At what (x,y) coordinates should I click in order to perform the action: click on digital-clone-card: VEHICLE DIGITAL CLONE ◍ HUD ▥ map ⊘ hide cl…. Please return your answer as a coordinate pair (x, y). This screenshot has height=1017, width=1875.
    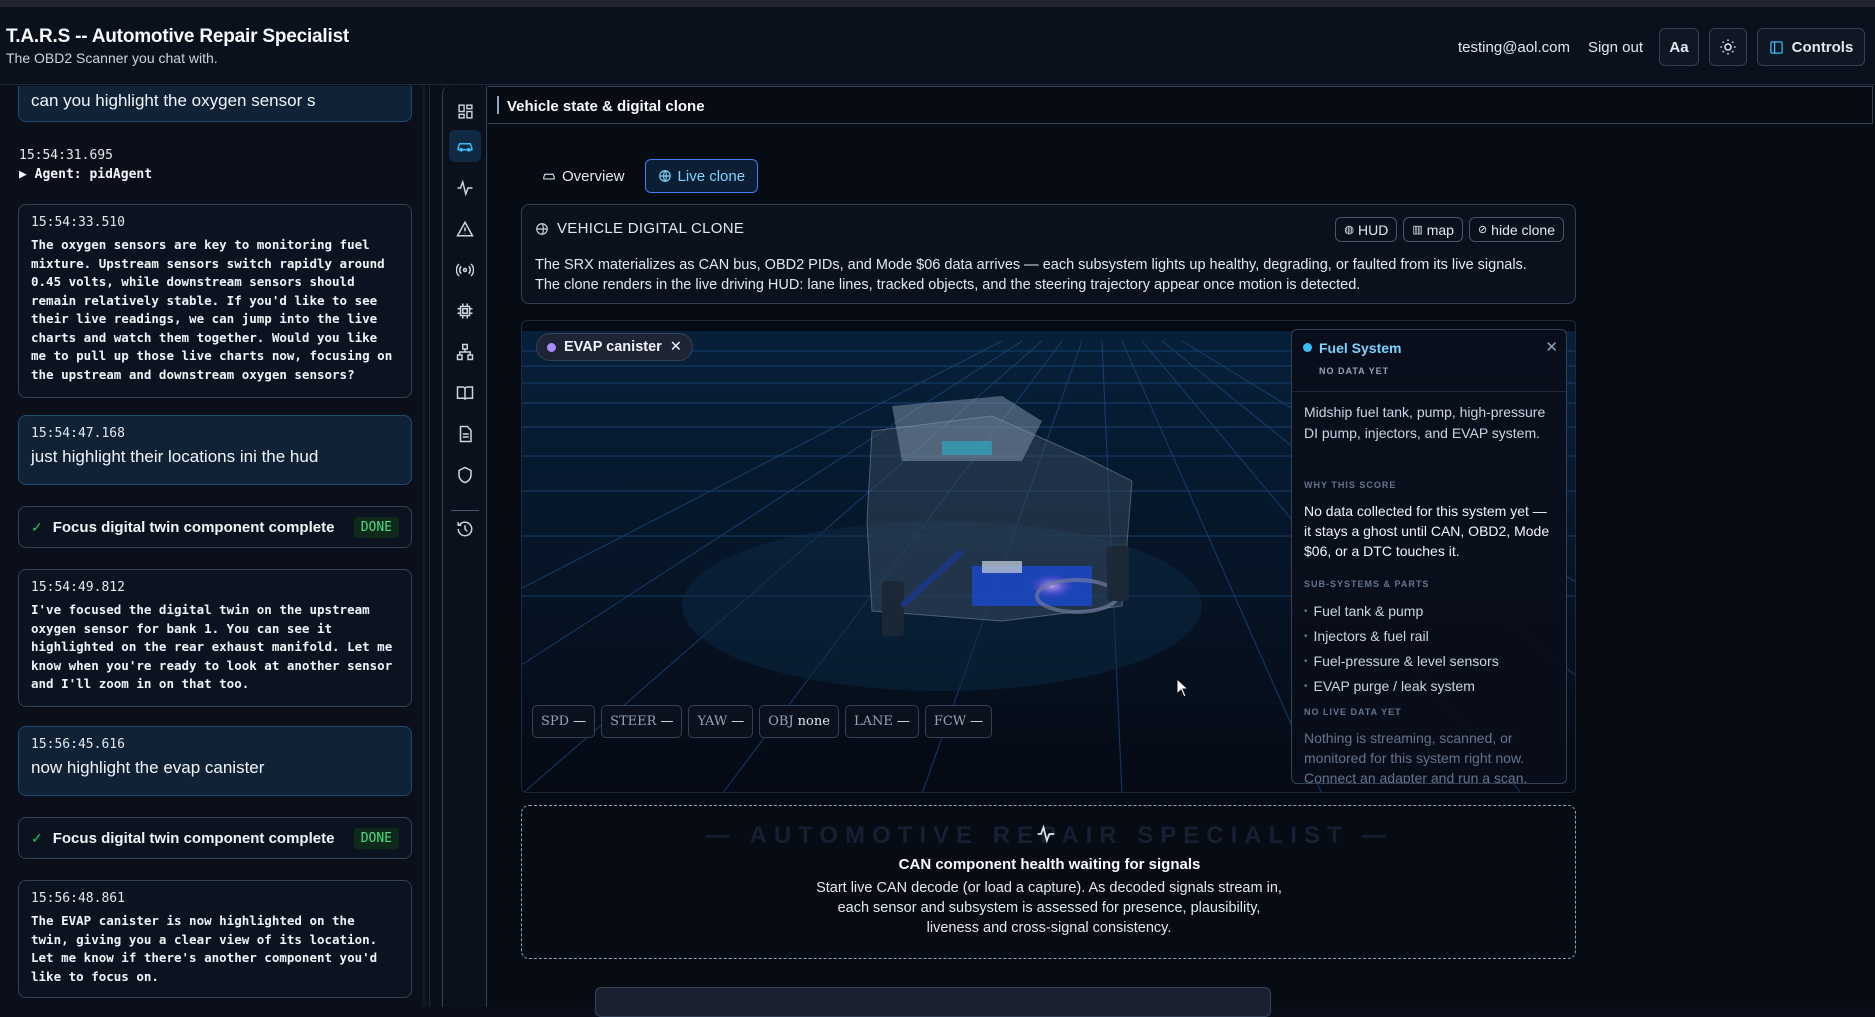
    Looking at the image, I should click on (1048, 254).